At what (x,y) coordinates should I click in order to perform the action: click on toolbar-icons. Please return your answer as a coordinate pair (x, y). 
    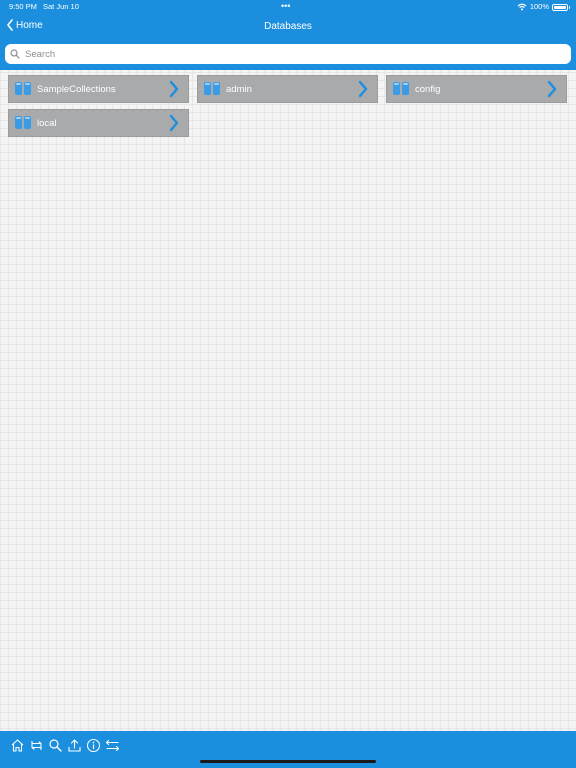
    Looking at the image, I should click on (65, 745).